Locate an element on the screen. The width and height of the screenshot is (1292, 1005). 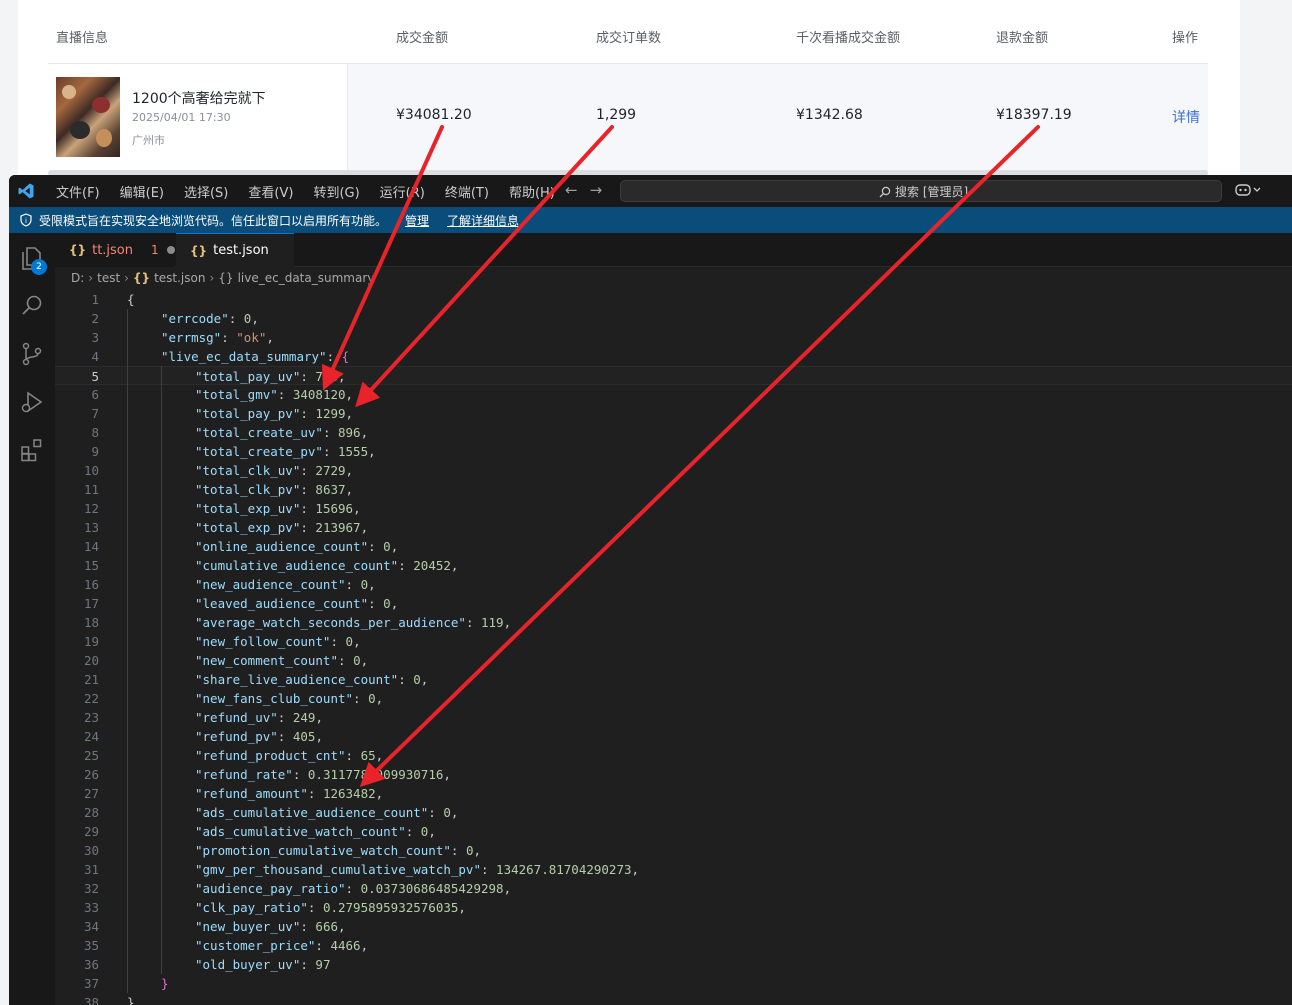
run-debug-icon is located at coordinates (32, 402).